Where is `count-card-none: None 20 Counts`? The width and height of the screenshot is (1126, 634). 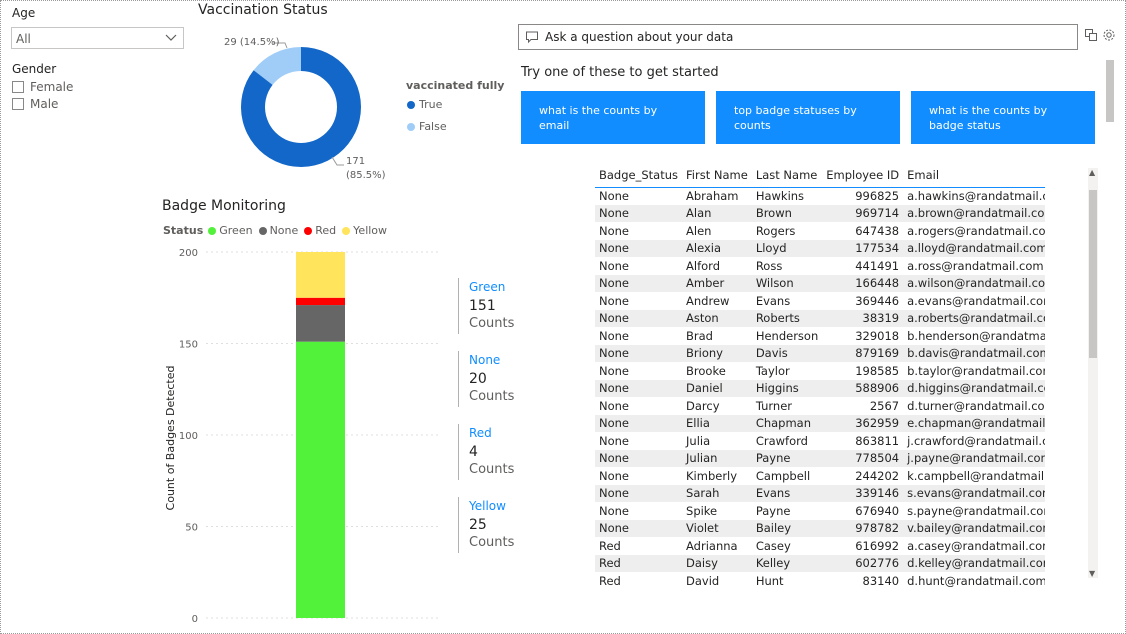
count-card-none: None 20 Counts is located at coordinates (493, 379).